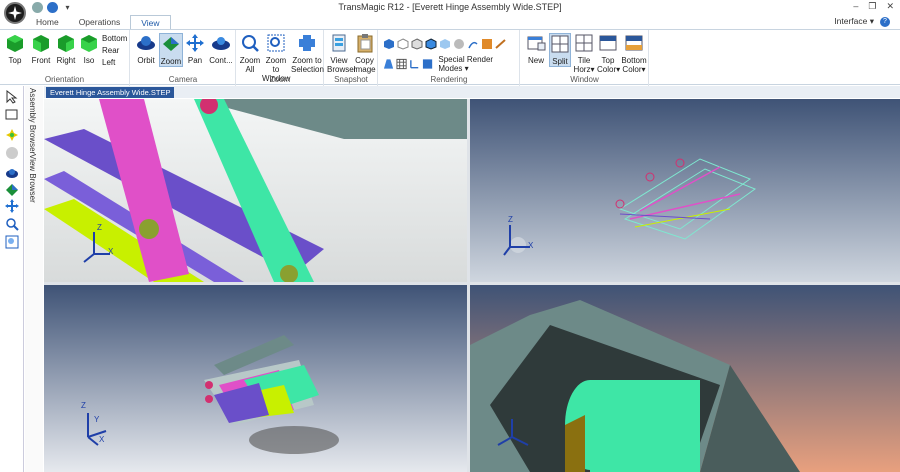 This screenshot has width=900, height=472. I want to click on explode-icon, so click(12, 135).